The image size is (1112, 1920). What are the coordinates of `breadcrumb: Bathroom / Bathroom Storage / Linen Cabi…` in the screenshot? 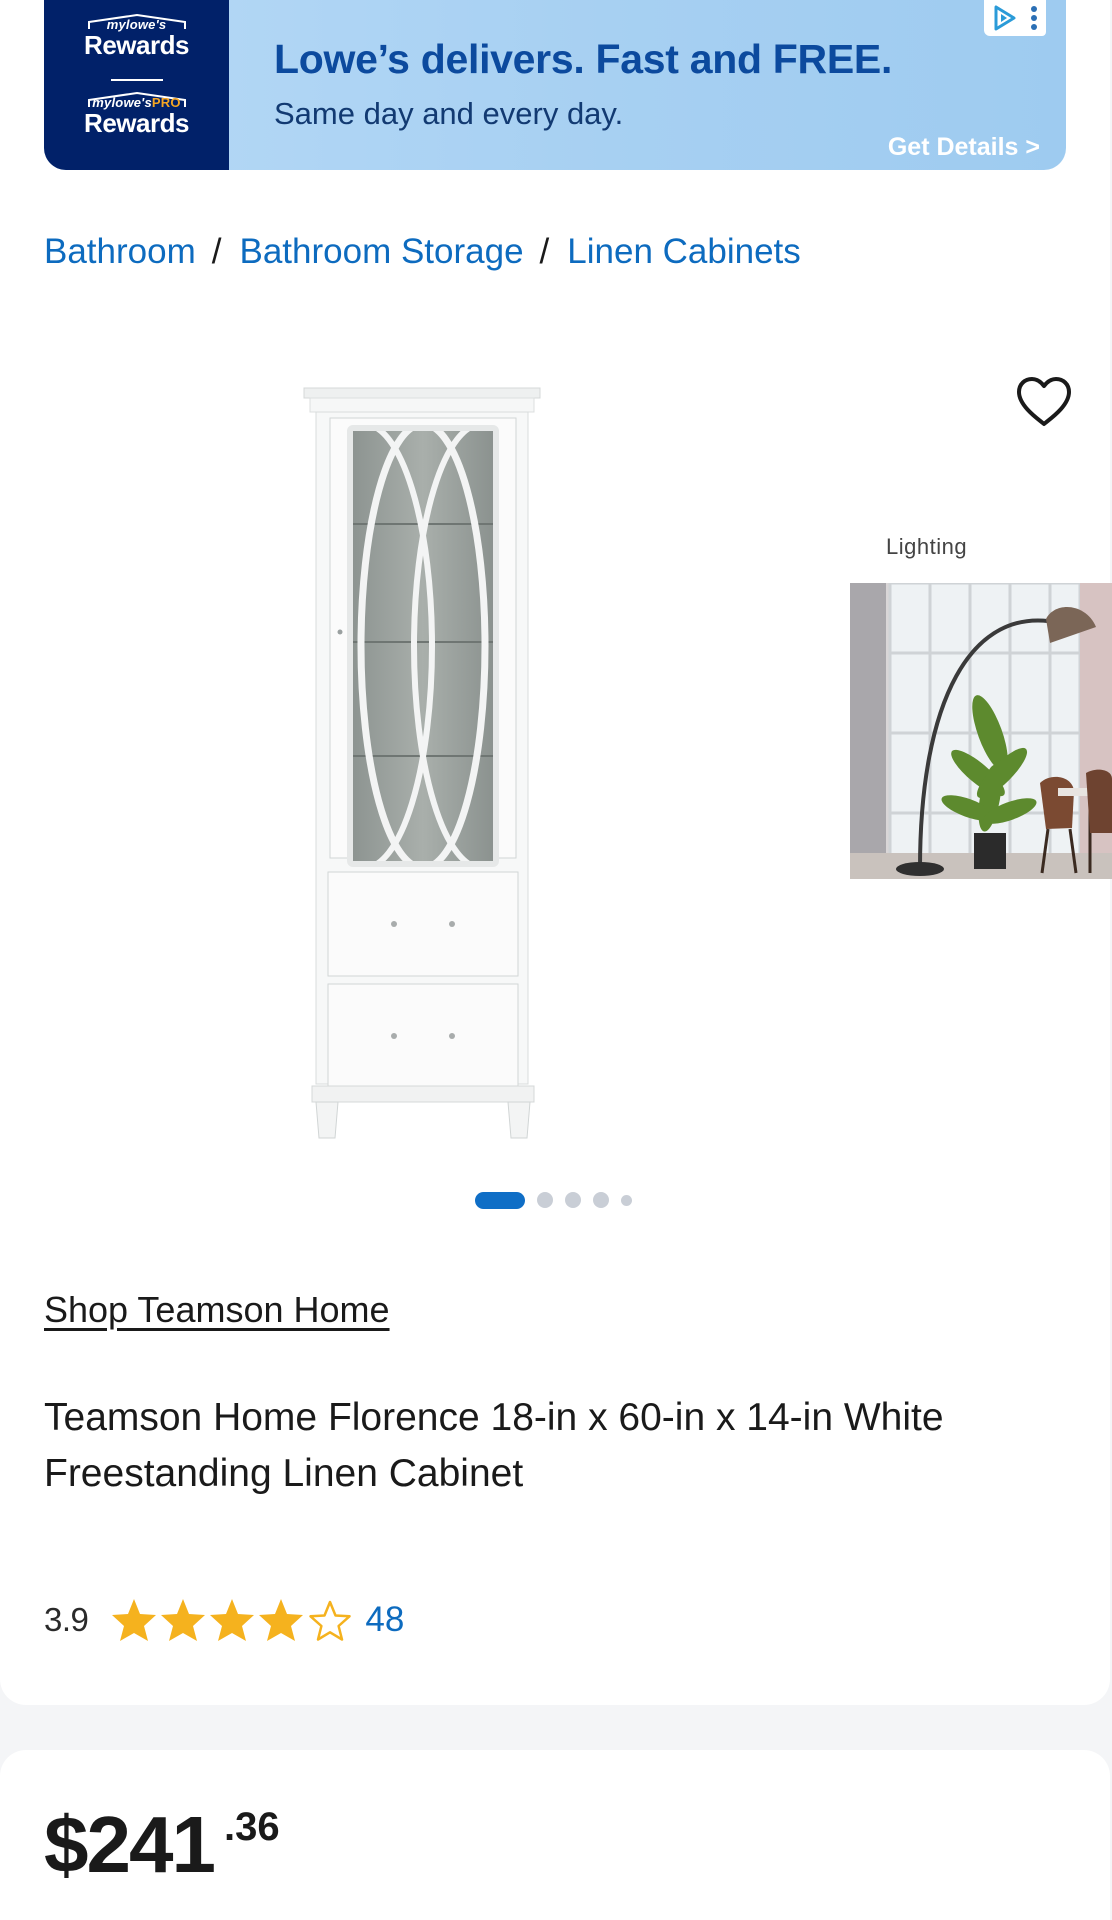 It's located at (422, 252).